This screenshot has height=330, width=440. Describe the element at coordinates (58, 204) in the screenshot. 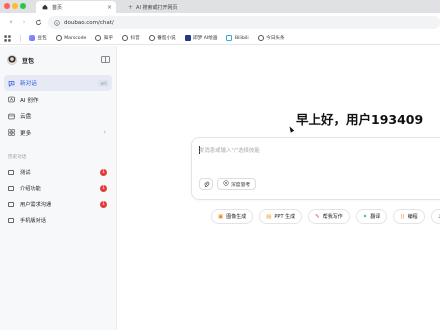

I see `history-item: 用户需求沟通 1` at that location.